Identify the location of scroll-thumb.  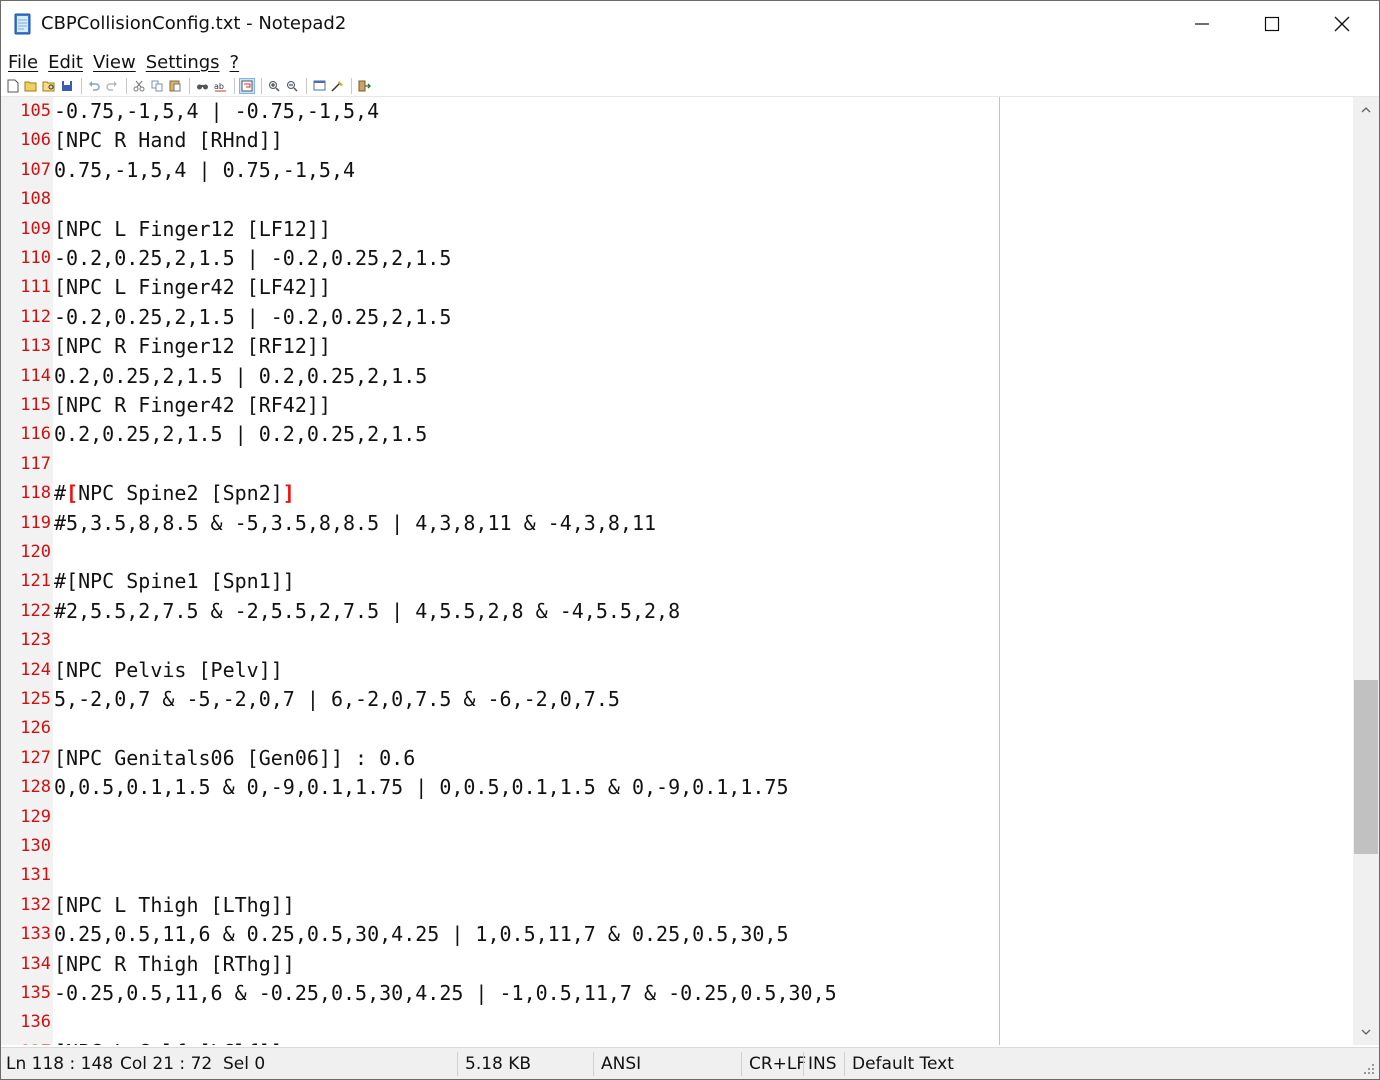
(1366, 767).